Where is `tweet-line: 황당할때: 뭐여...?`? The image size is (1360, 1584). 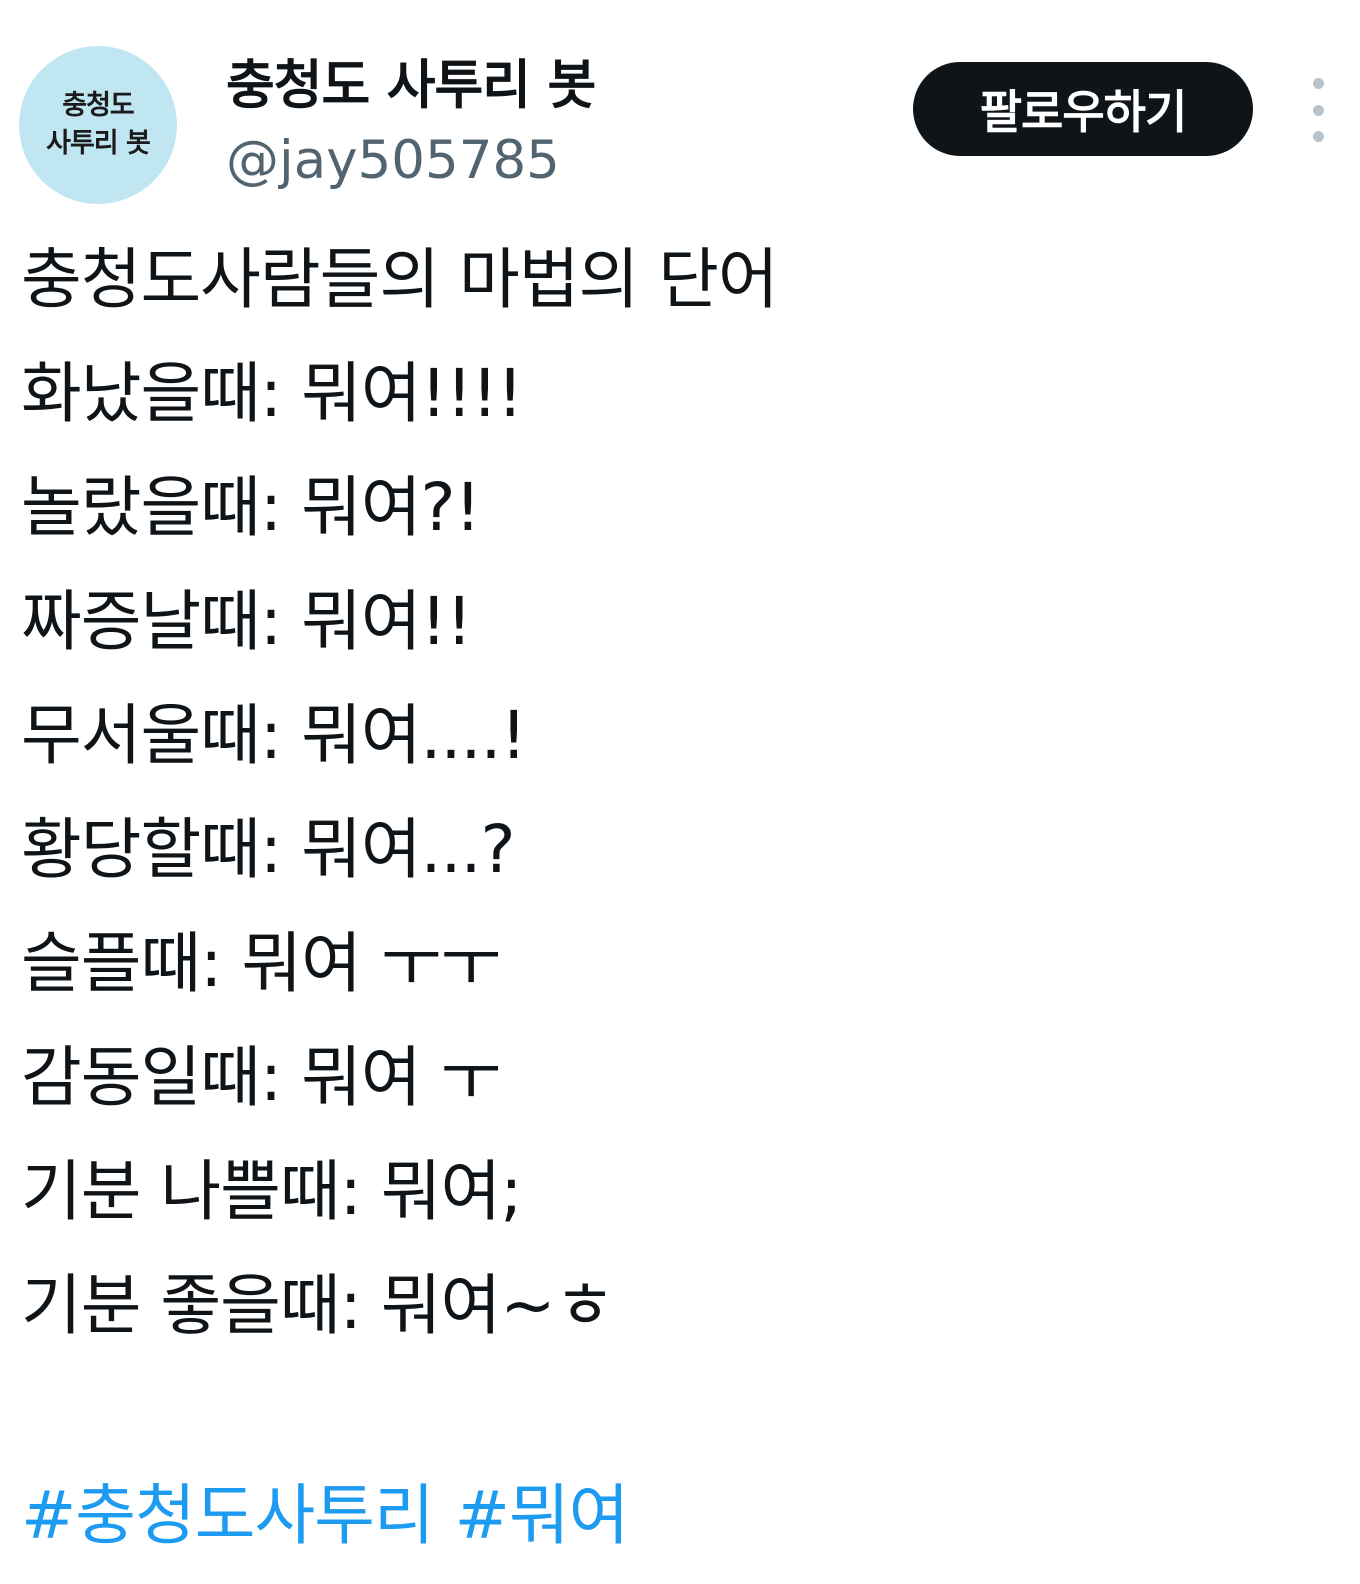
tweet-line: 황당할때: 뭐여...? is located at coordinates (268, 849).